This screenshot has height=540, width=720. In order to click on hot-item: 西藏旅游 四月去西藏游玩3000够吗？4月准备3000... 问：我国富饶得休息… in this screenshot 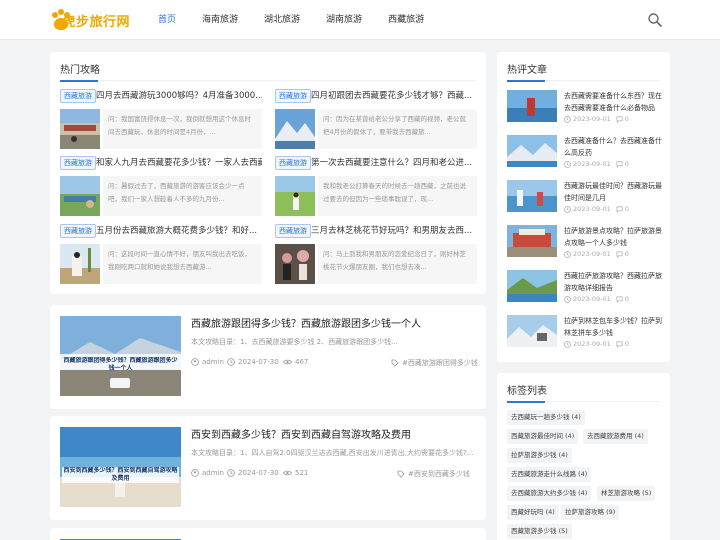, I will do `click(161, 119)`.